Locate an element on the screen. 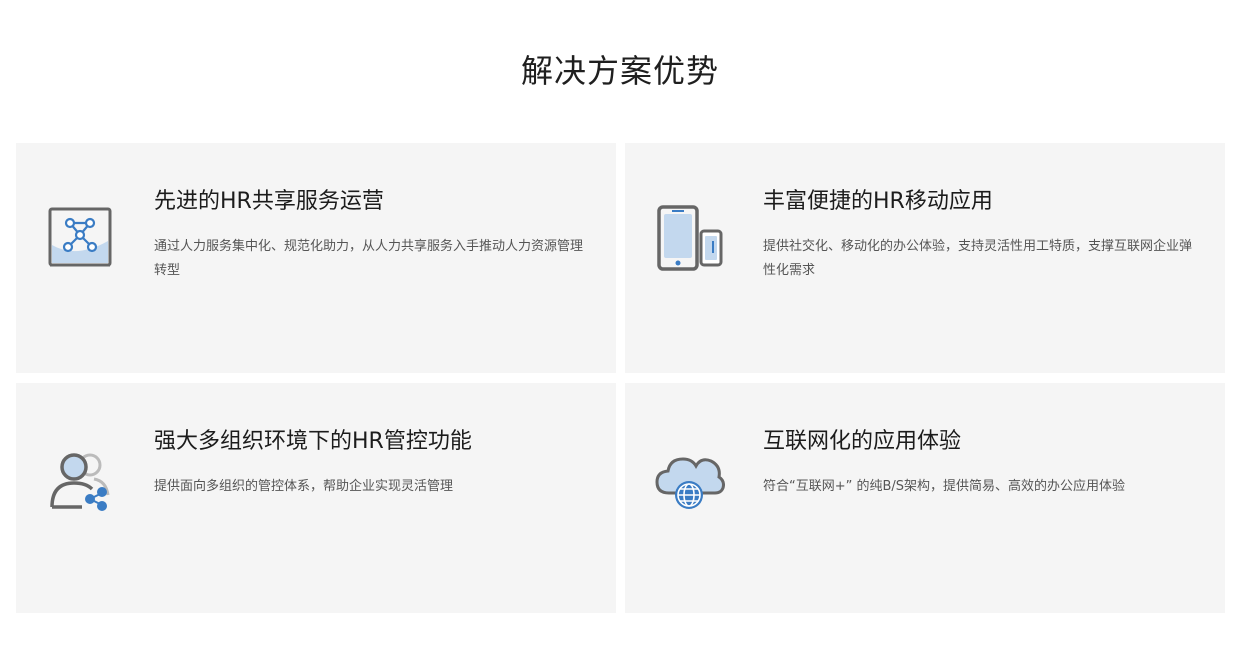 The height and width of the screenshot is (656, 1260). card-title: 先进的HR共享服务运营 is located at coordinates (269, 201).